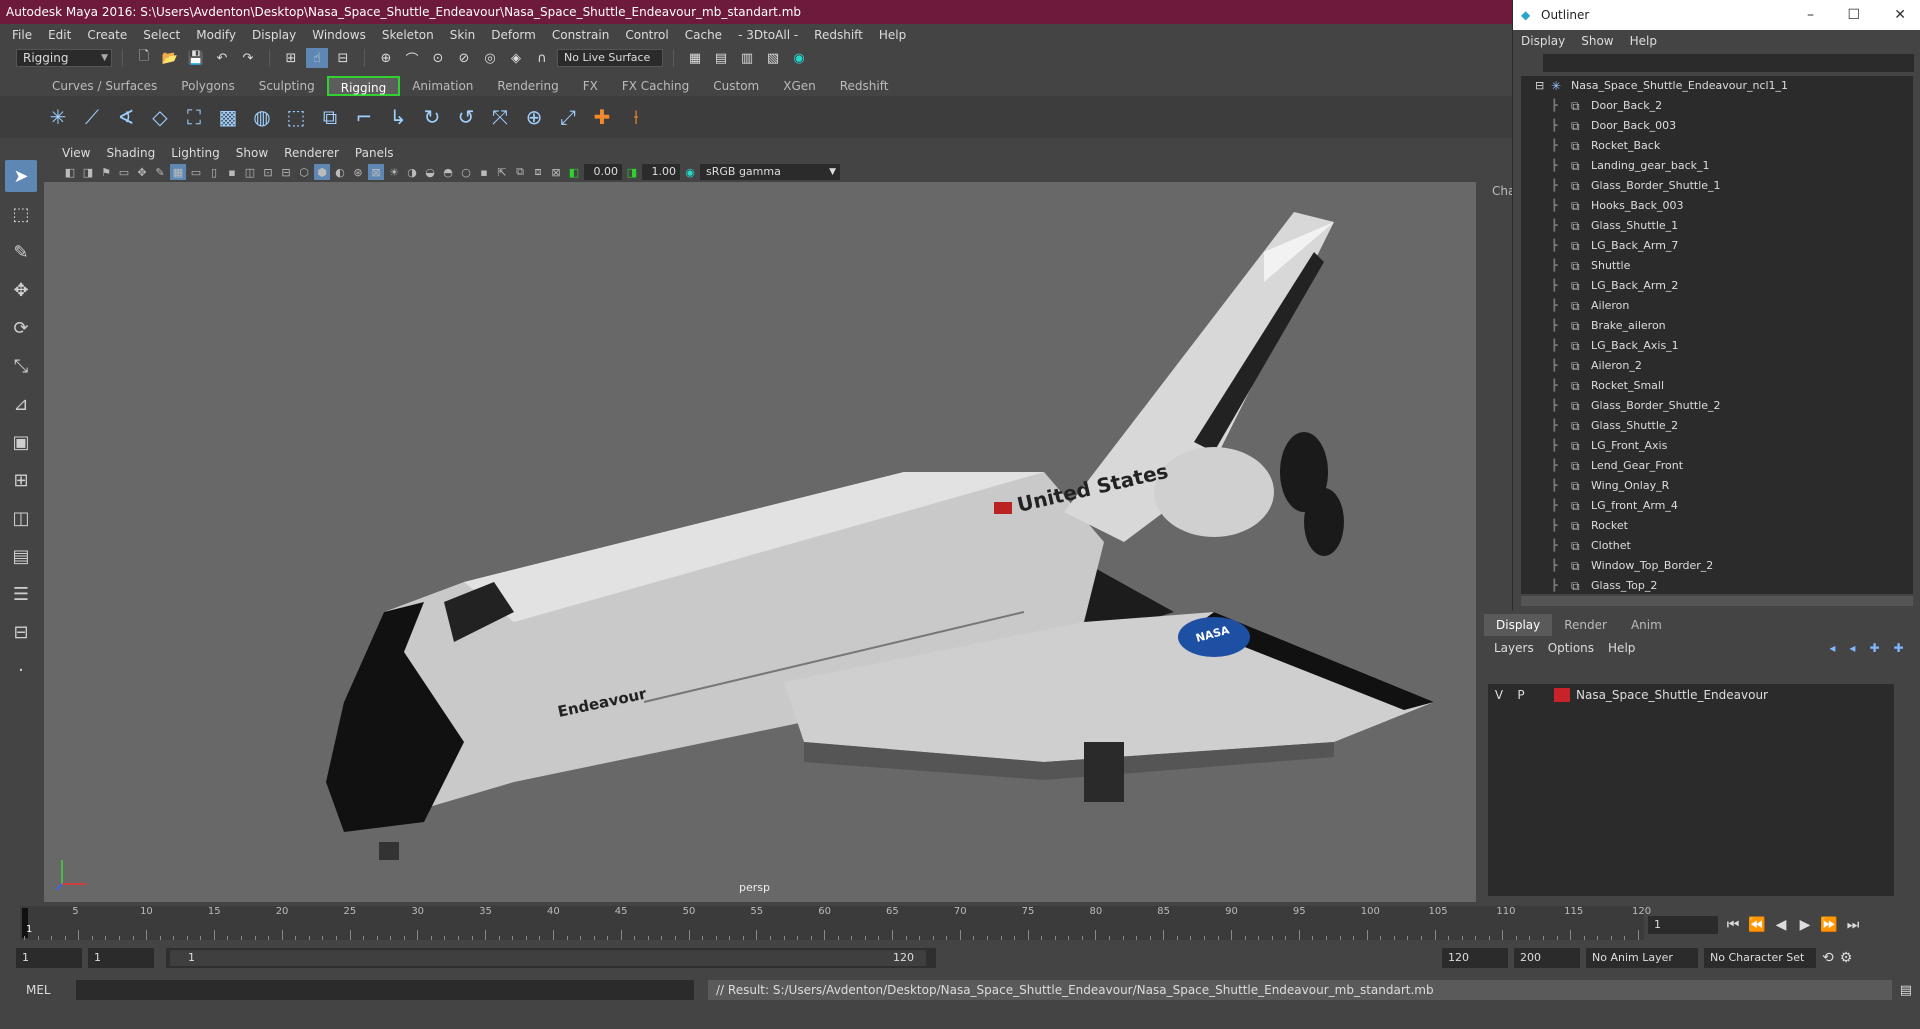 The image size is (1920, 1029). Describe the element at coordinates (1733, 925) in the screenshot. I see `go-to-start-icon: ⏮` at that location.